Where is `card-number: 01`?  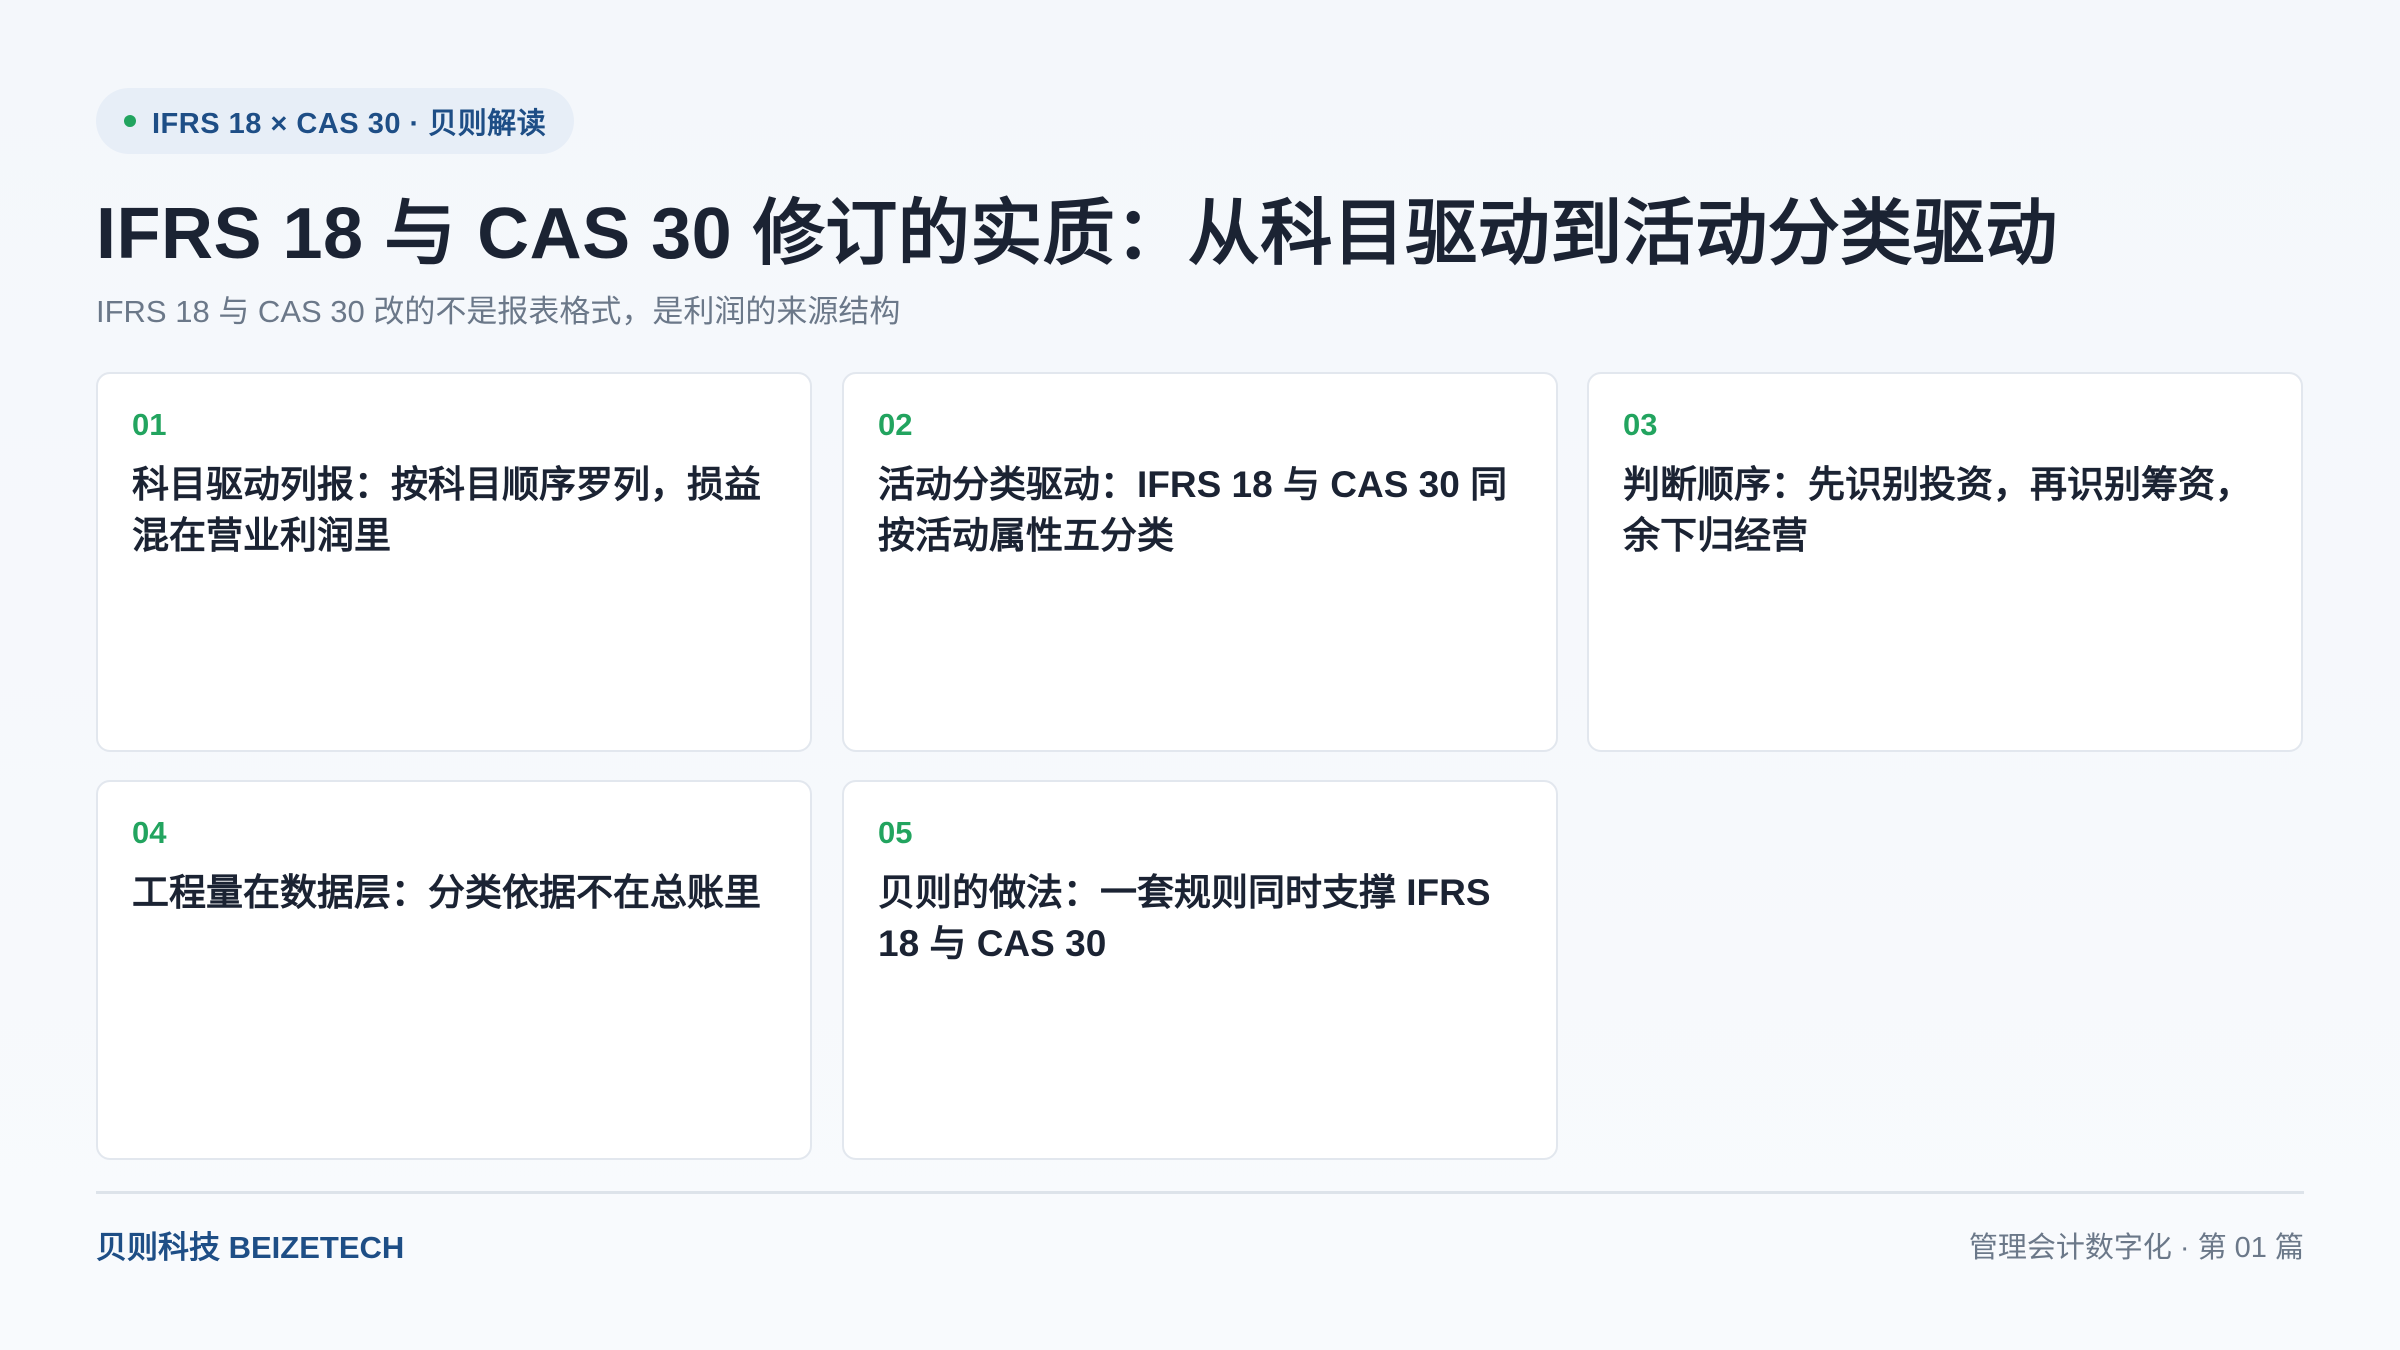 card-number: 01 is located at coordinates (149, 424).